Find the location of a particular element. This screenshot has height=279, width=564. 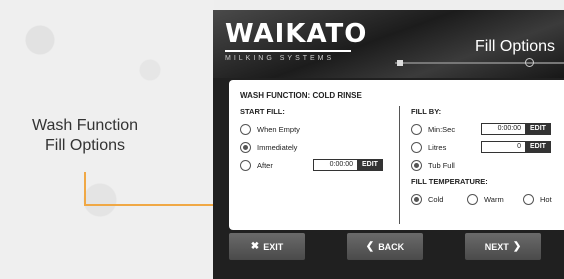

column-divider is located at coordinates (399, 165).